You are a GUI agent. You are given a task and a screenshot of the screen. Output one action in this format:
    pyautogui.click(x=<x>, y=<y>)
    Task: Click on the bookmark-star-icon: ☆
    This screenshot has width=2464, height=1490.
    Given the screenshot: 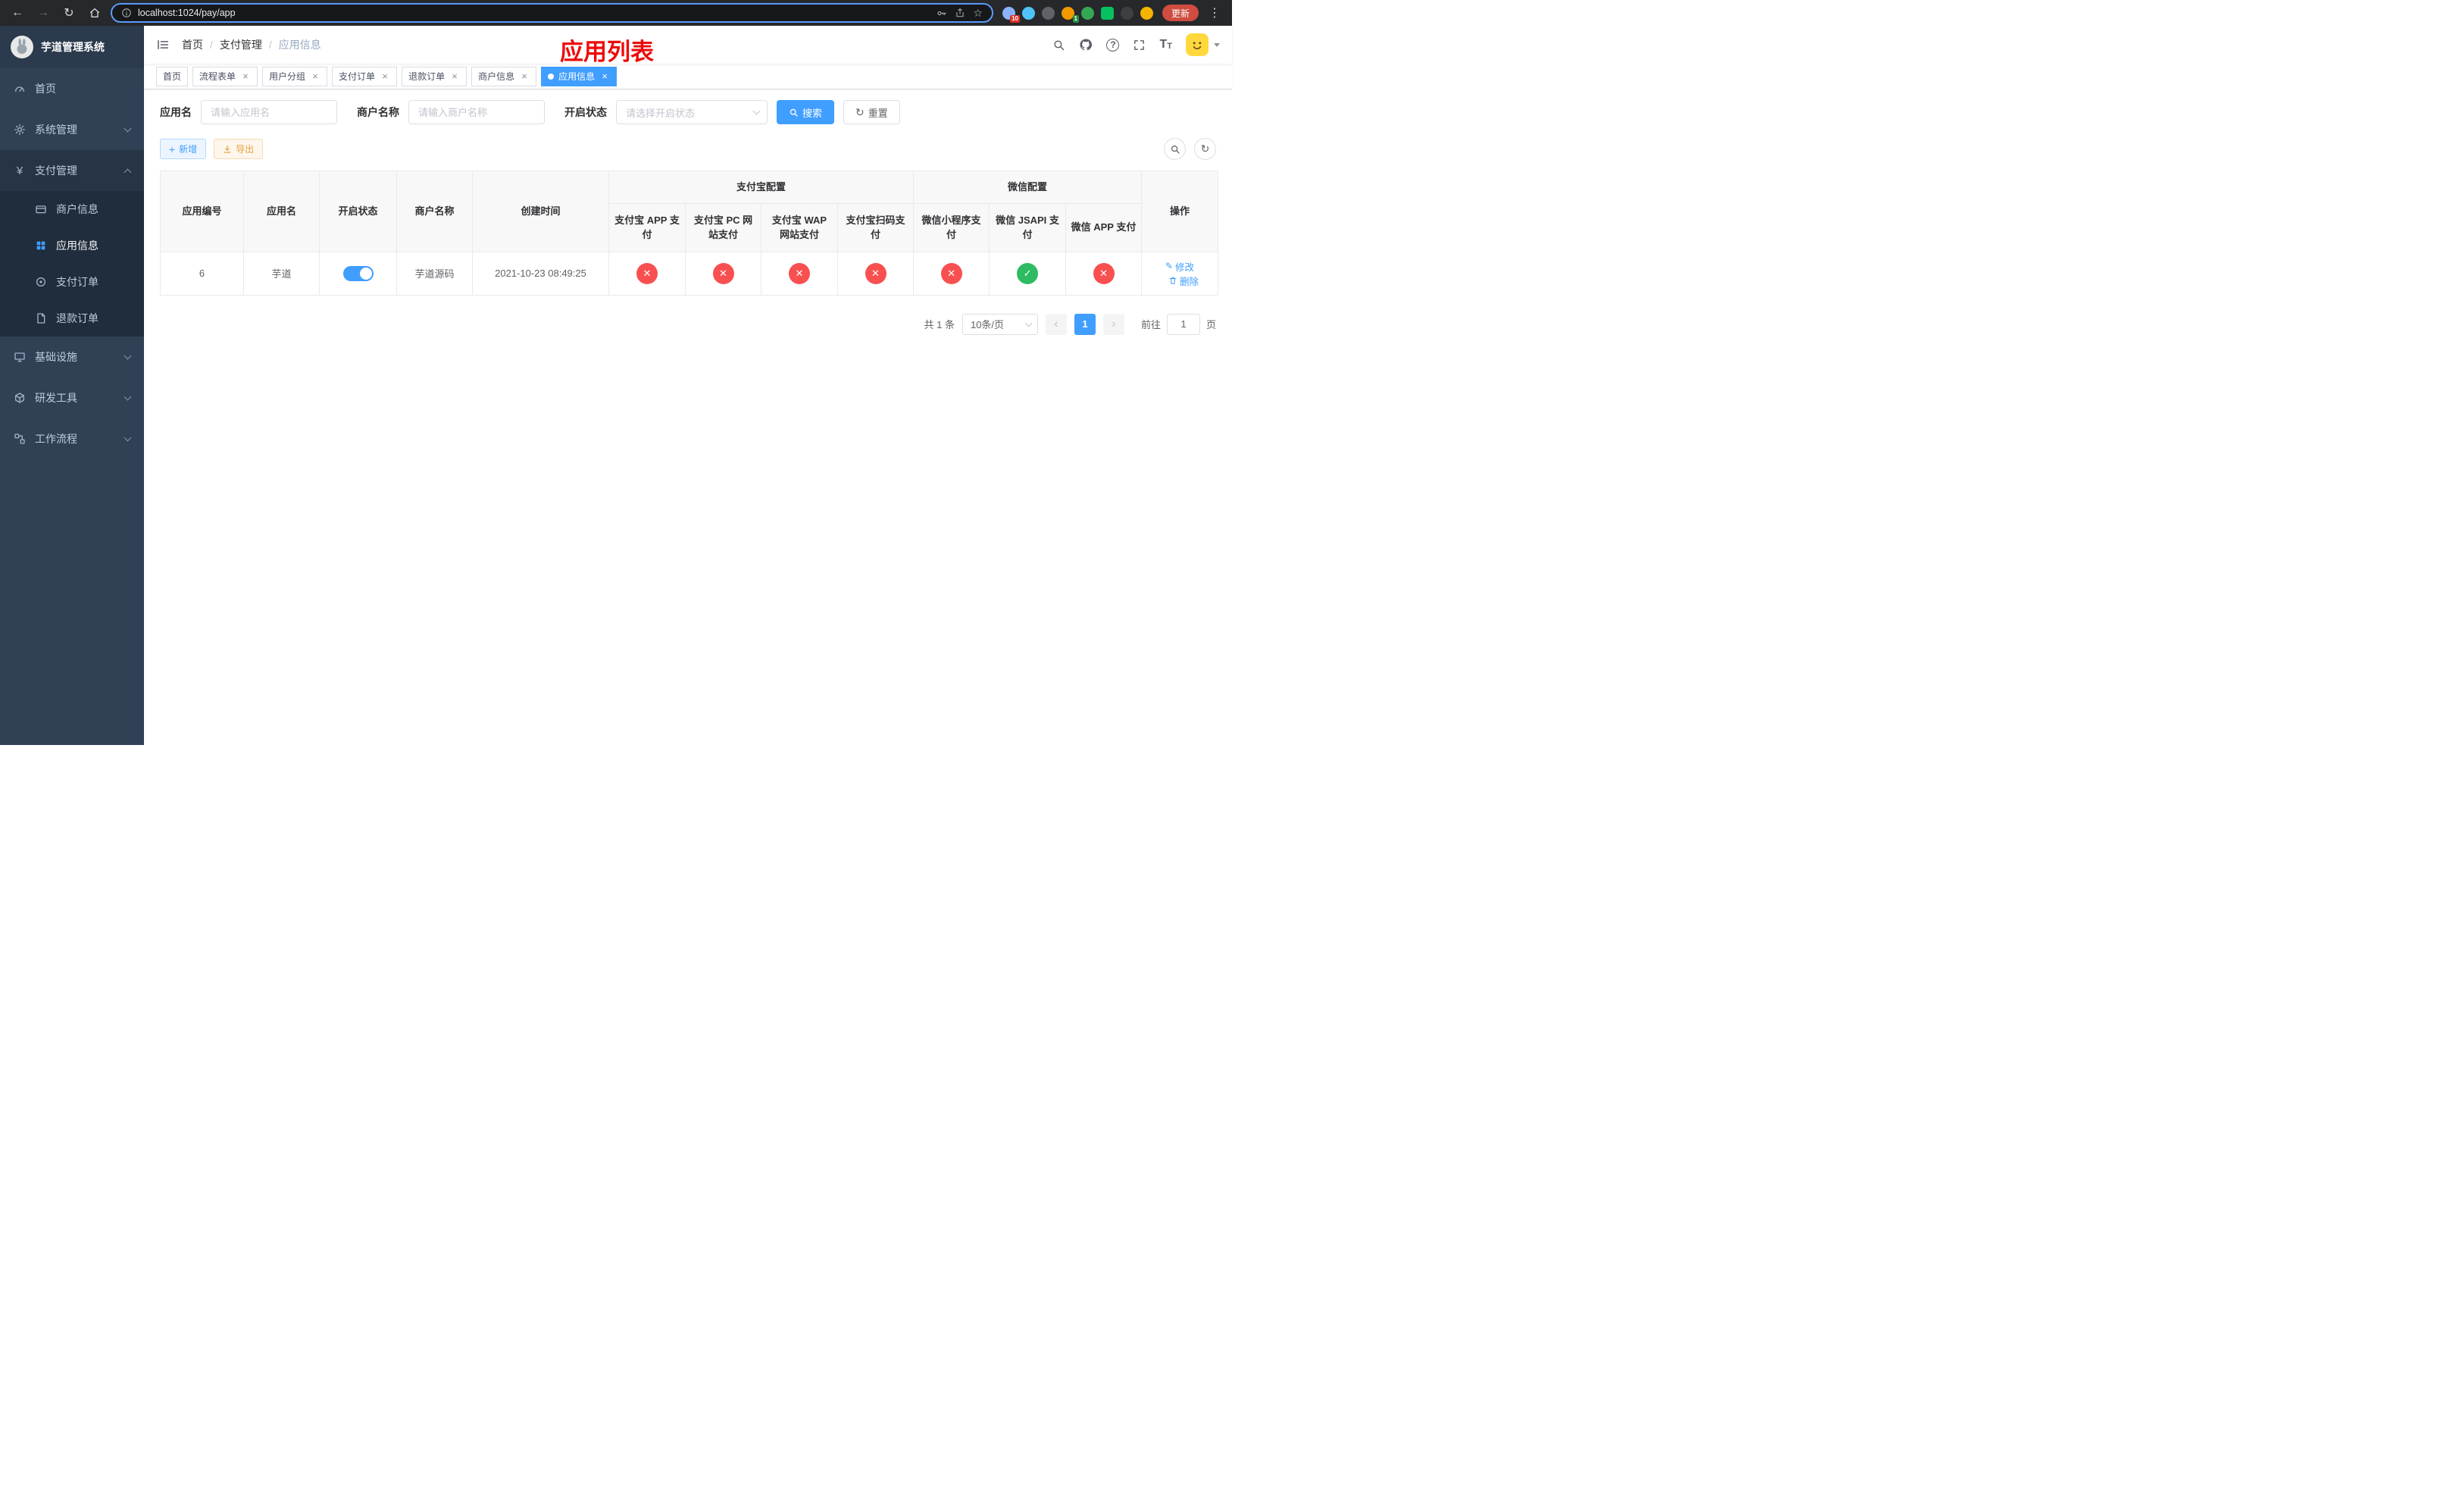 What is the action you would take?
    pyautogui.click(x=978, y=13)
    